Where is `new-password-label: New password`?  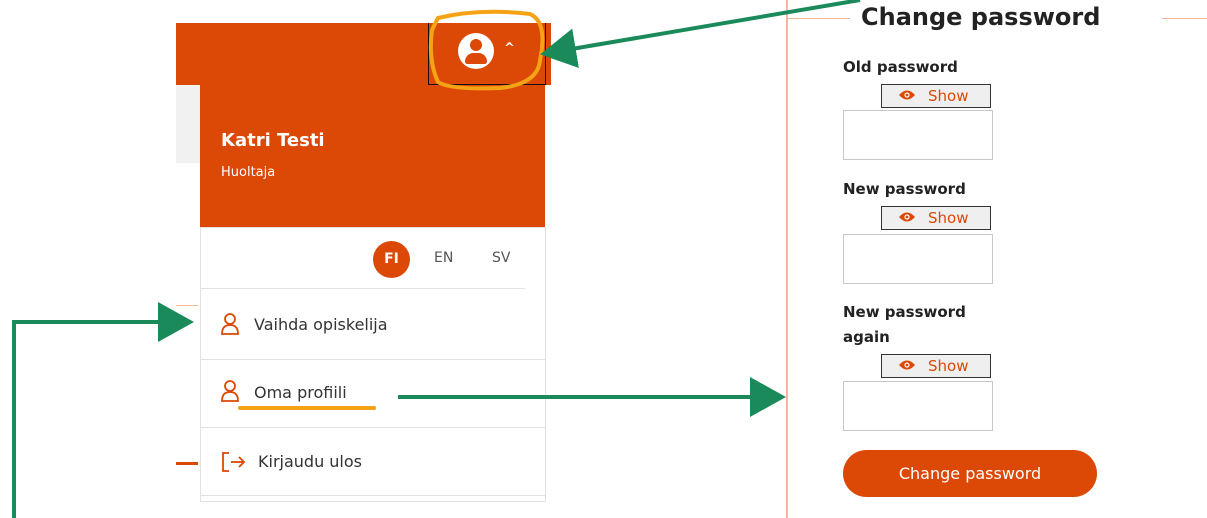
new-password-label: New password is located at coordinates (904, 189).